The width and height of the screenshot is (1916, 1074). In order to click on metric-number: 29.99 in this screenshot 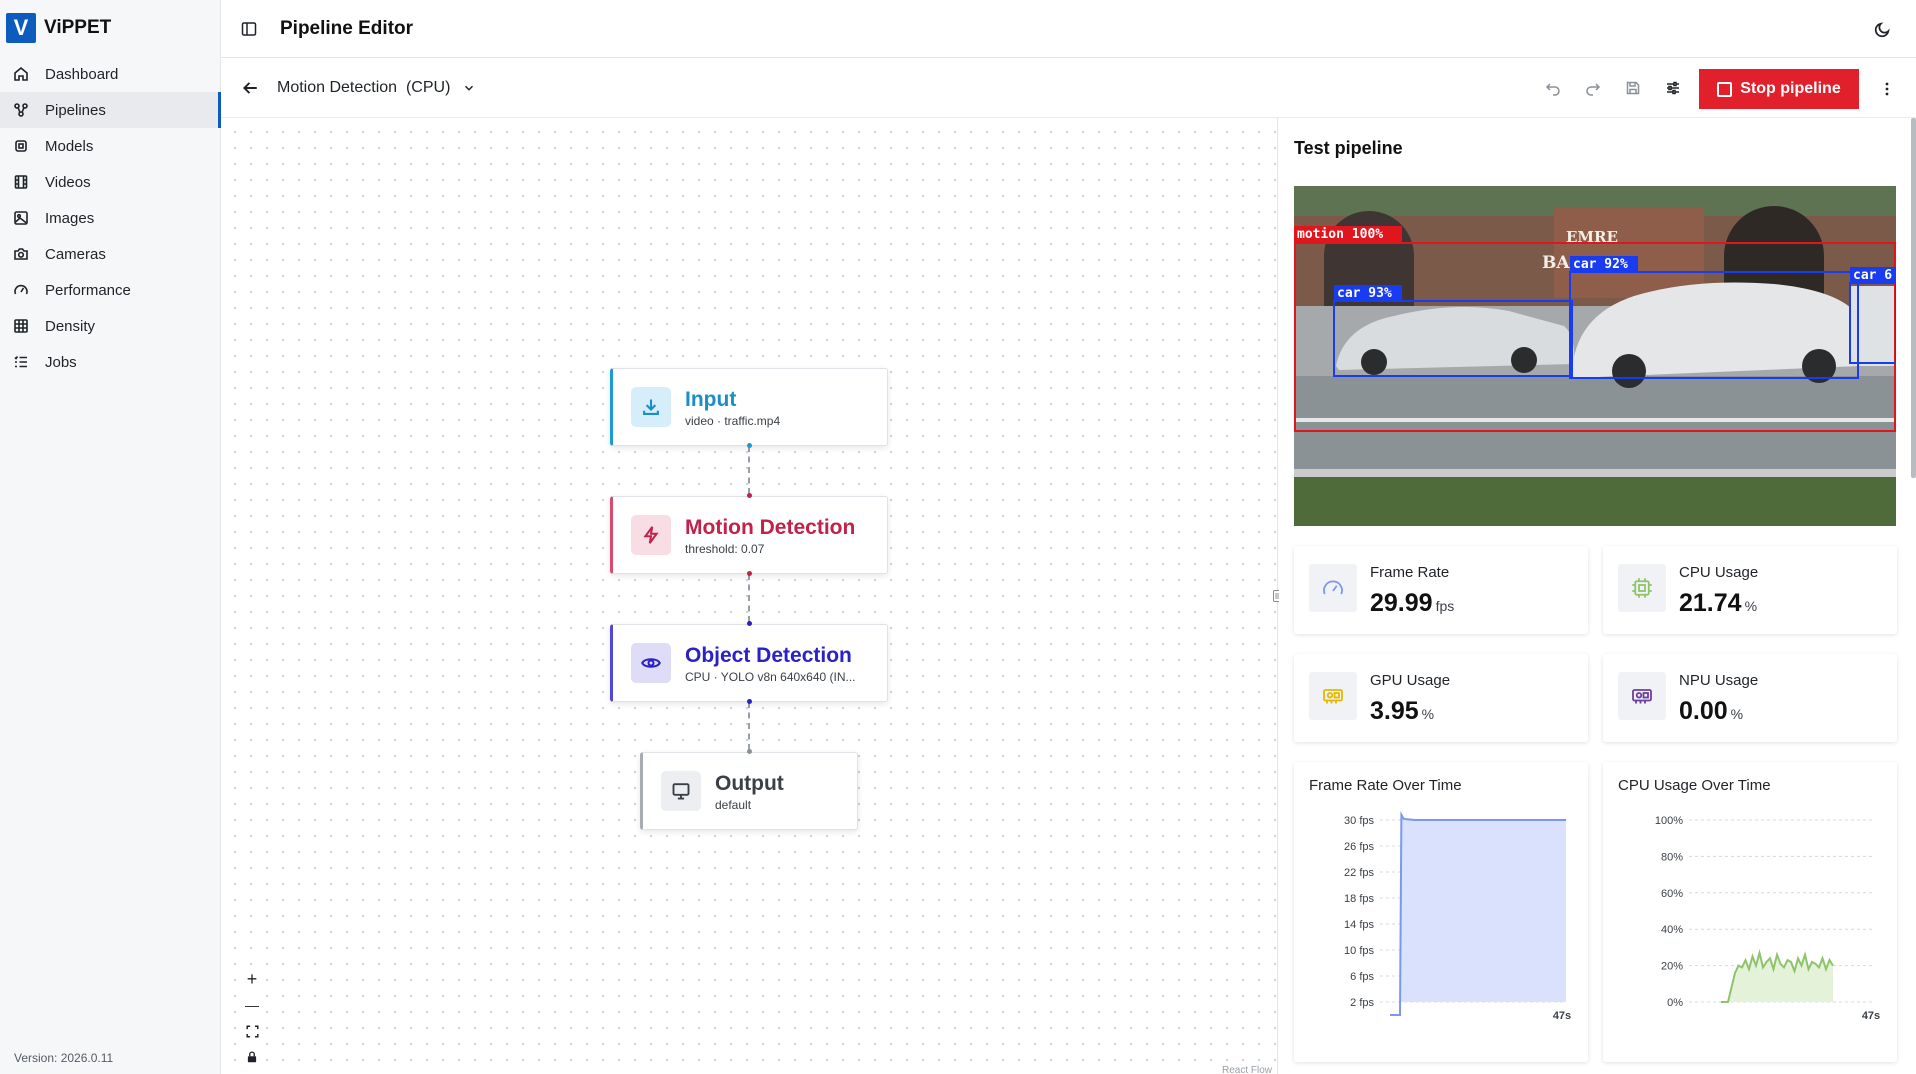, I will do `click(1401, 603)`.